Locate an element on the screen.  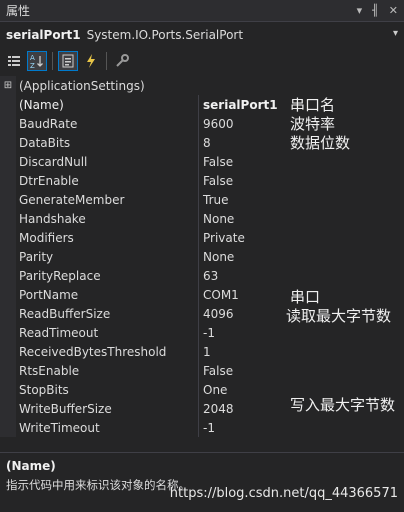
property-name: ReceivedBytesThreshold is located at coordinates (93, 351).